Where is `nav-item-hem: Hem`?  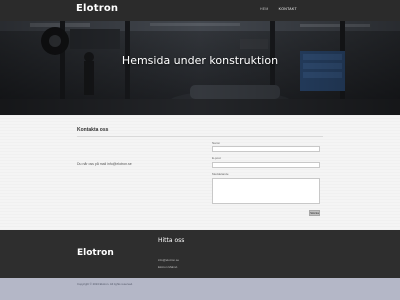 nav-item-hem: Hem is located at coordinates (264, 9).